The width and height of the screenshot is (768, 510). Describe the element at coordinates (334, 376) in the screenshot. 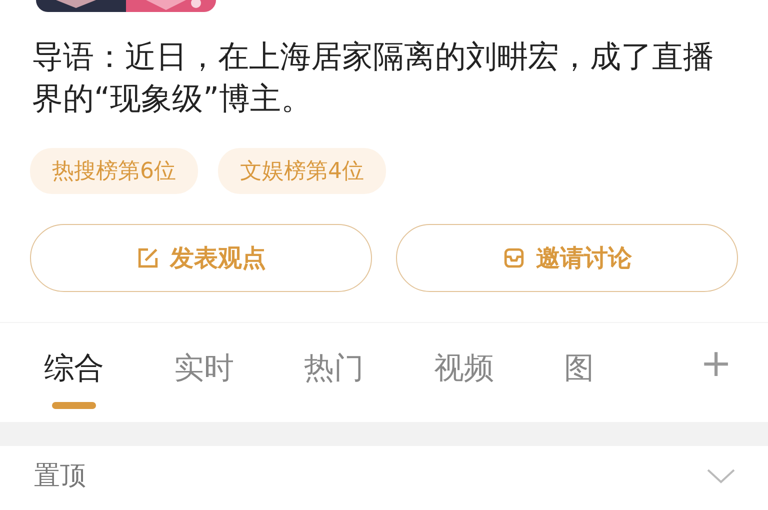

I see `tab: 热门` at that location.